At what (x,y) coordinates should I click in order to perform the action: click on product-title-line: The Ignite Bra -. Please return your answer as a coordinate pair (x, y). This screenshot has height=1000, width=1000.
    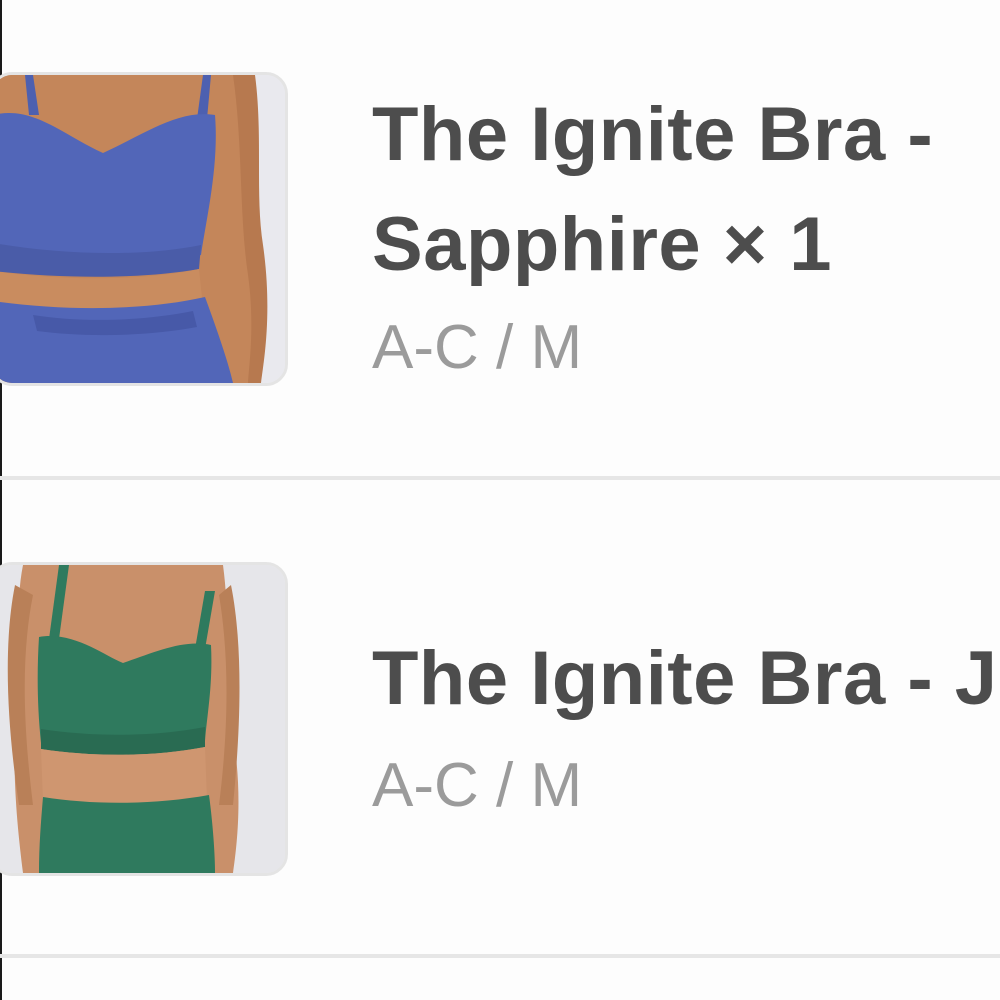
    Looking at the image, I should click on (653, 134).